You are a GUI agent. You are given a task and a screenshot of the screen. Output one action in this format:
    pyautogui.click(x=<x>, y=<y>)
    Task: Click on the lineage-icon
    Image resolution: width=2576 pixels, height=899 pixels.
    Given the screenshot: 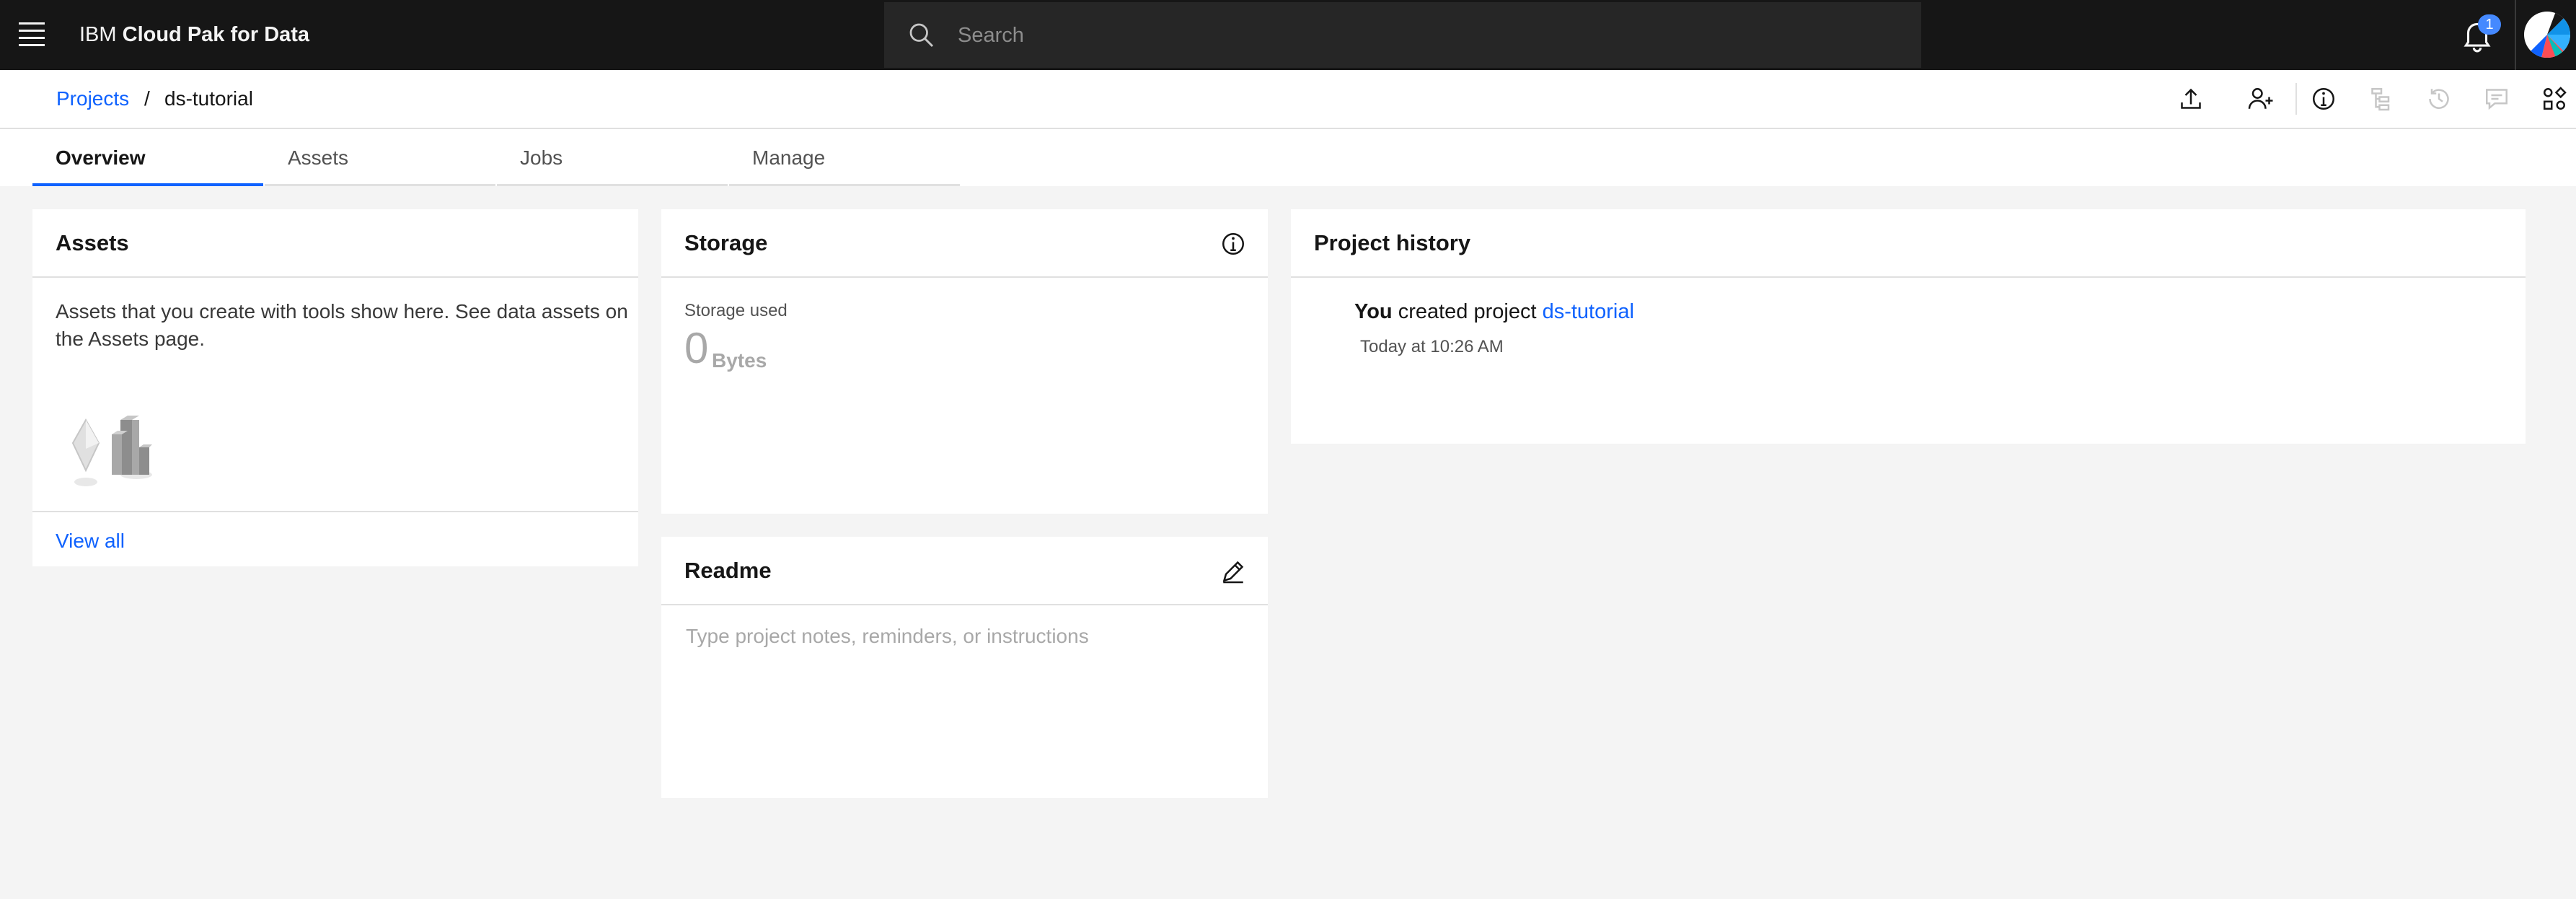 What is the action you would take?
    pyautogui.click(x=2381, y=98)
    